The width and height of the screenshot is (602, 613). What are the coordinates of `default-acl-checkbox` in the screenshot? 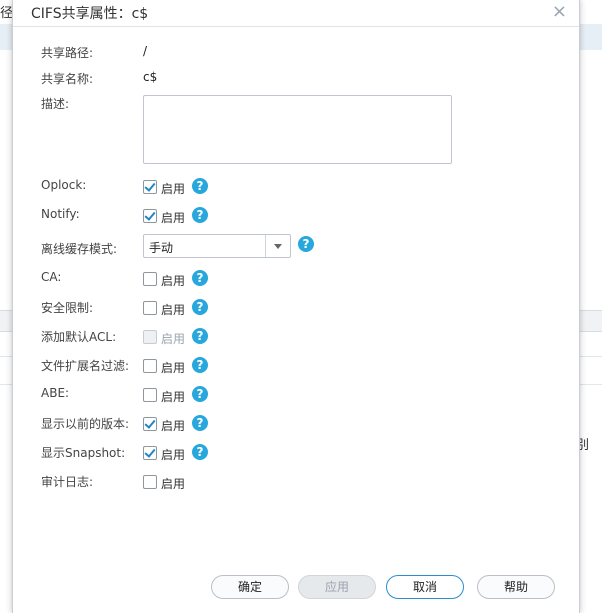 It's located at (150, 337).